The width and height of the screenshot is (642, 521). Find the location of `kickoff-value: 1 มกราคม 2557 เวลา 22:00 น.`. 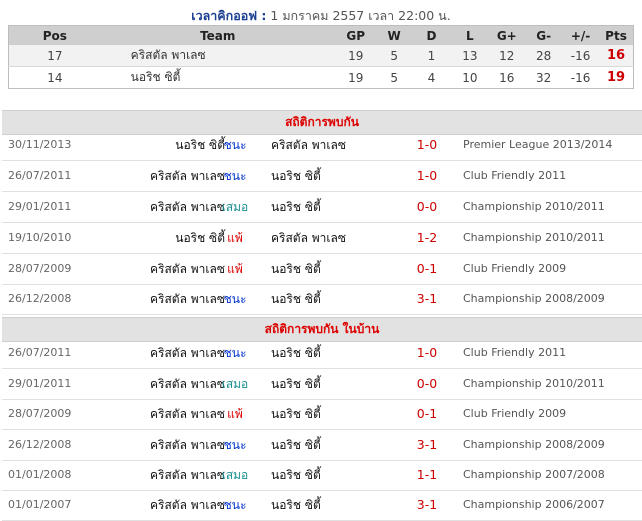

kickoff-value: 1 มกราคม 2557 เวลา 22:00 น. is located at coordinates (358, 15).